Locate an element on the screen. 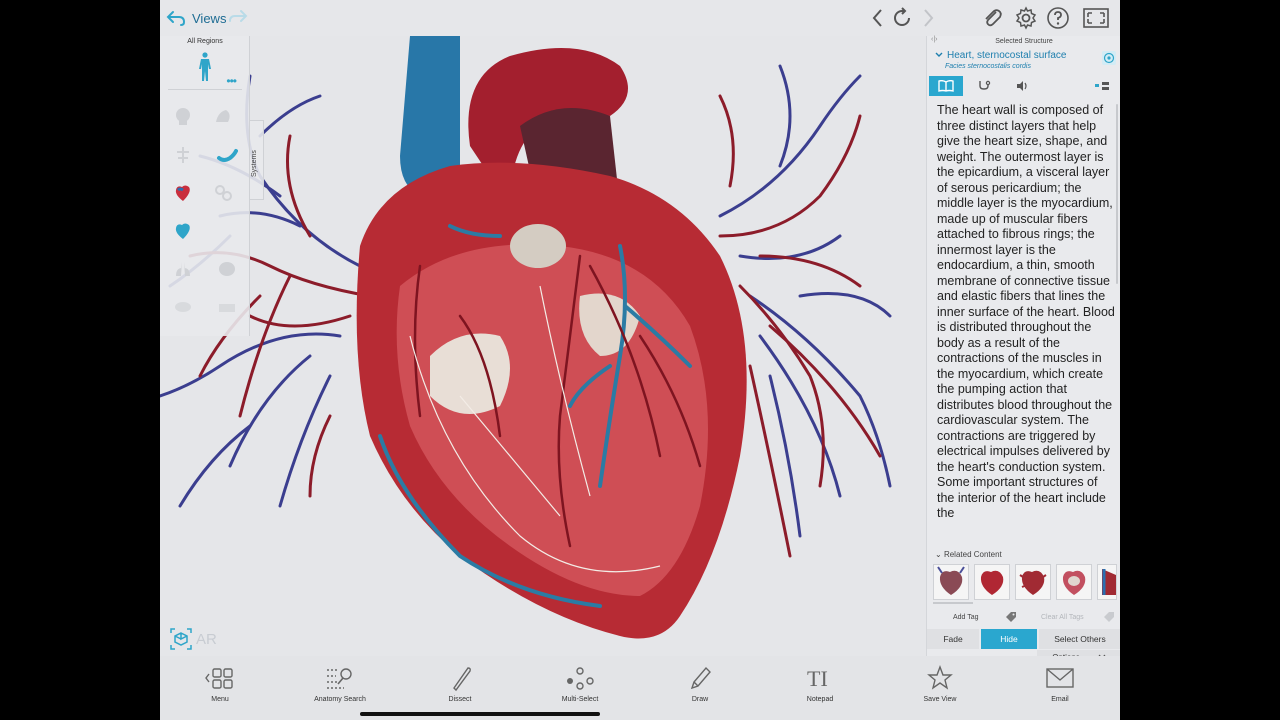  anatomy-search-button: Anatomy Search is located at coordinates (340, 687).